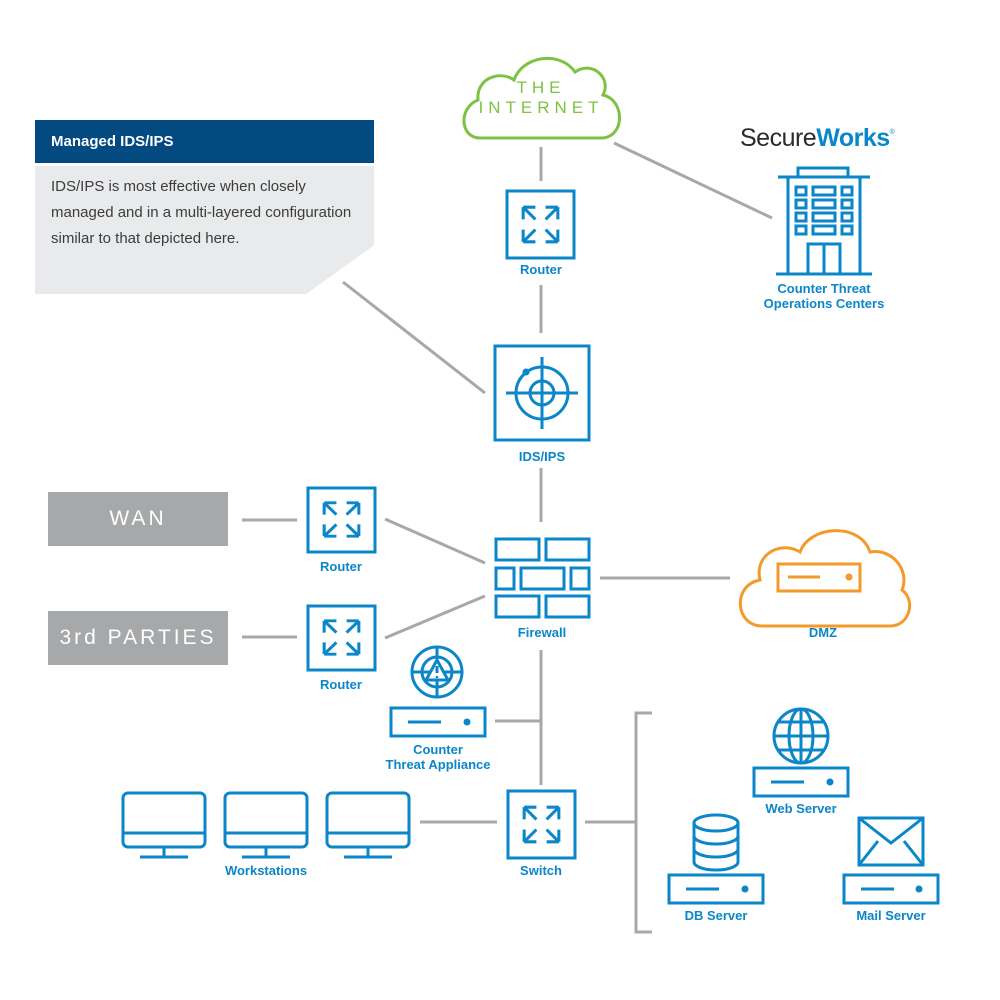 The image size is (1000, 1000). I want to click on router-wan: Router, so click(341, 530).